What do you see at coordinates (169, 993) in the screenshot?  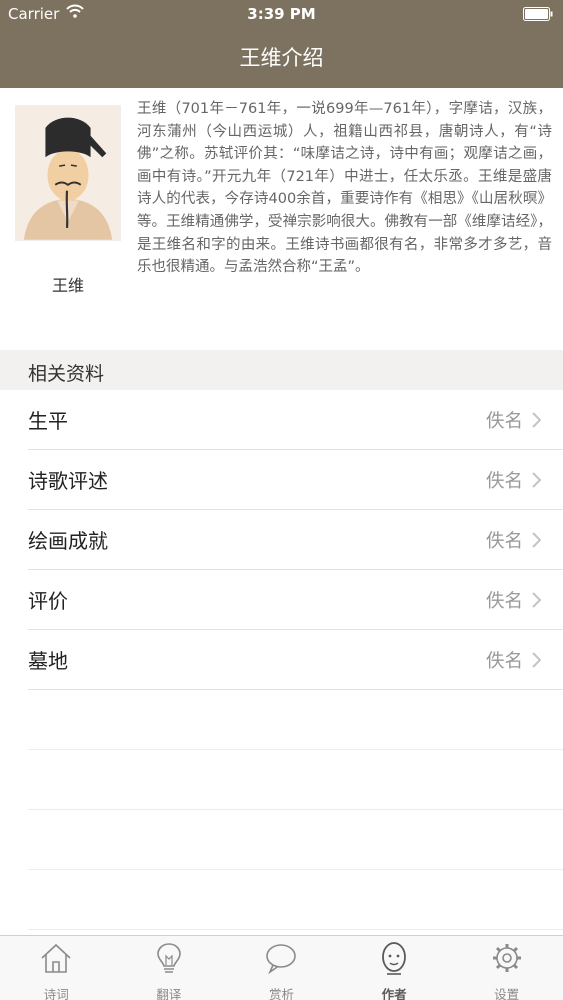 I see `tab-label: 翻译` at bounding box center [169, 993].